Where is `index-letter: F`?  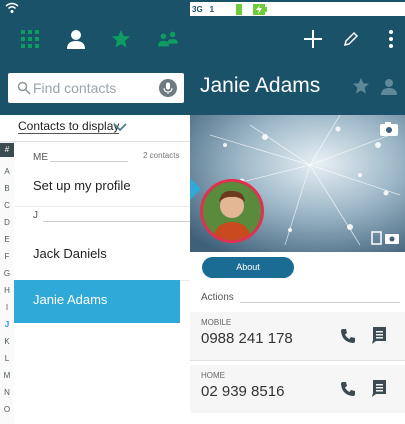 index-letter: F is located at coordinates (7, 256).